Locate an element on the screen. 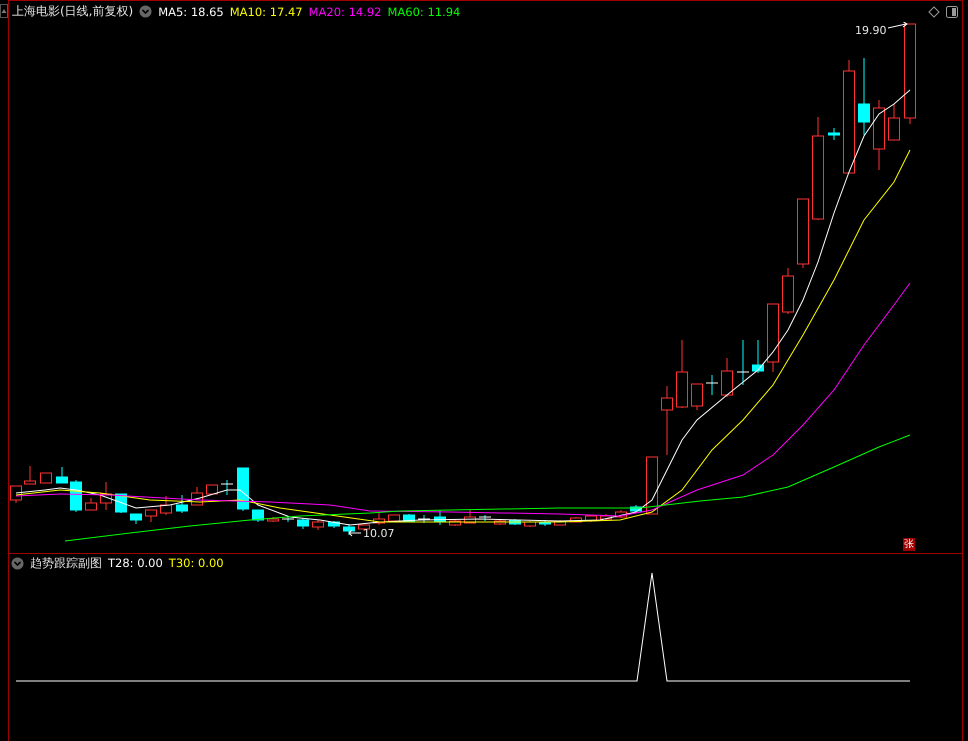 The width and height of the screenshot is (968, 741). chart-title: 上海电影(日线,前复权) is located at coordinates (73, 11).